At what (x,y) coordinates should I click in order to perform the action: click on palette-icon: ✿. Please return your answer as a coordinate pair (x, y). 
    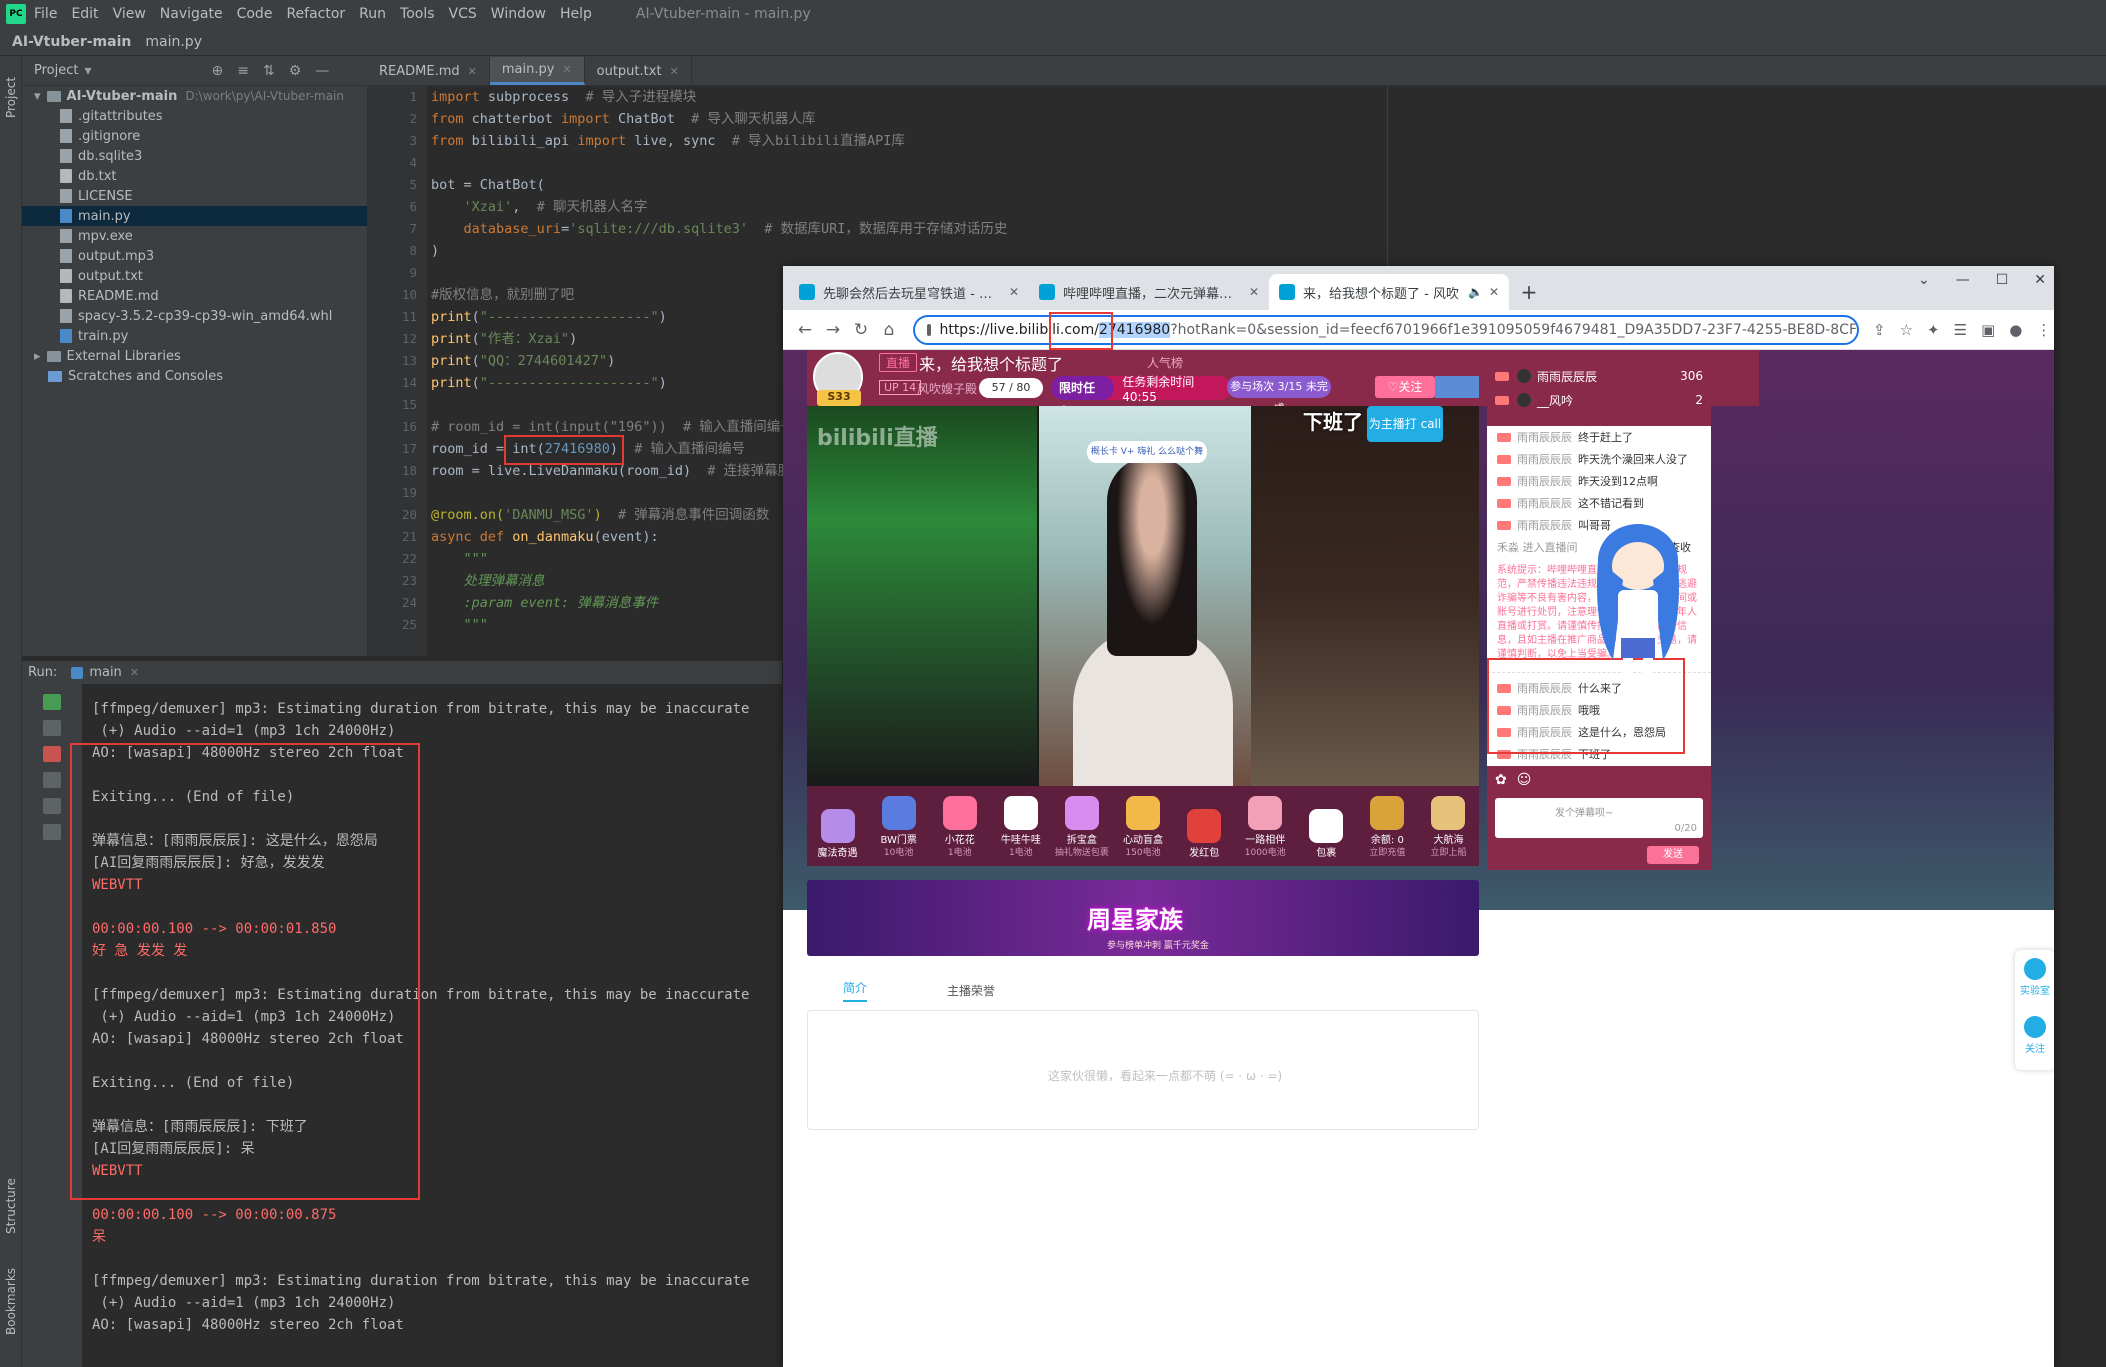
    Looking at the image, I should click on (1501, 780).